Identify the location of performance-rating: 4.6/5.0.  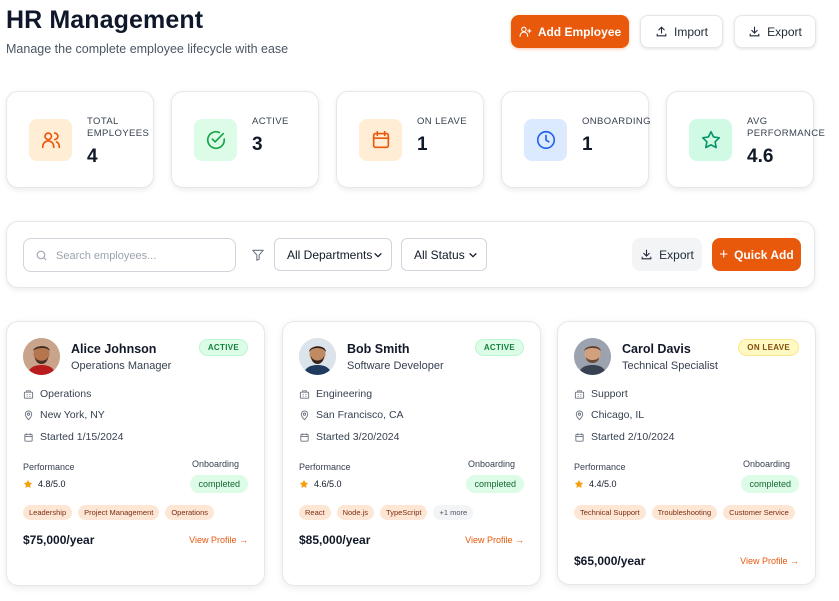
(320, 484).